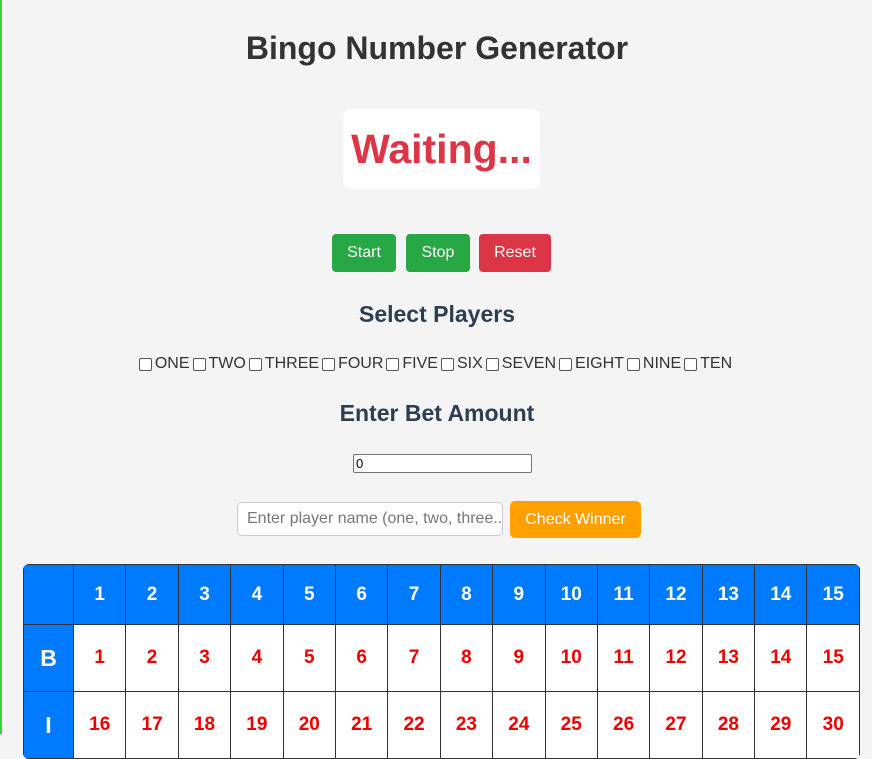 This screenshot has width=872, height=759. I want to click on board-number-cell: 22, so click(414, 725).